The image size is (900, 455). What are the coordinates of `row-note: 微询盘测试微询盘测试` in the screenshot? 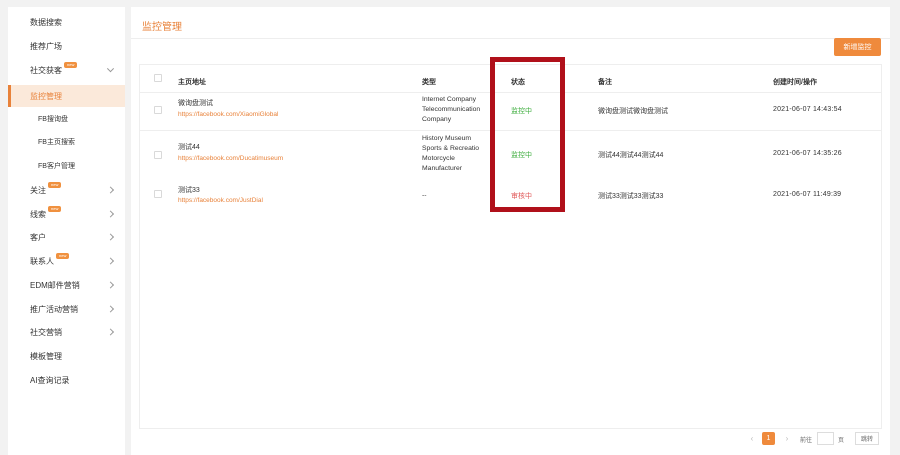 It's located at (633, 111).